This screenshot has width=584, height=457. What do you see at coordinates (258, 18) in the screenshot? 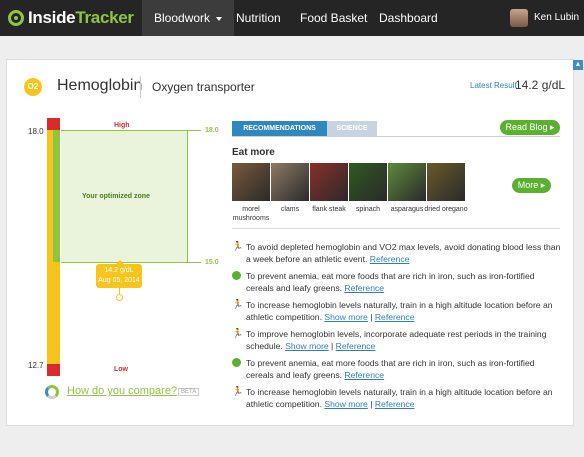
I see `nav-nutrition: Nutrition` at bounding box center [258, 18].